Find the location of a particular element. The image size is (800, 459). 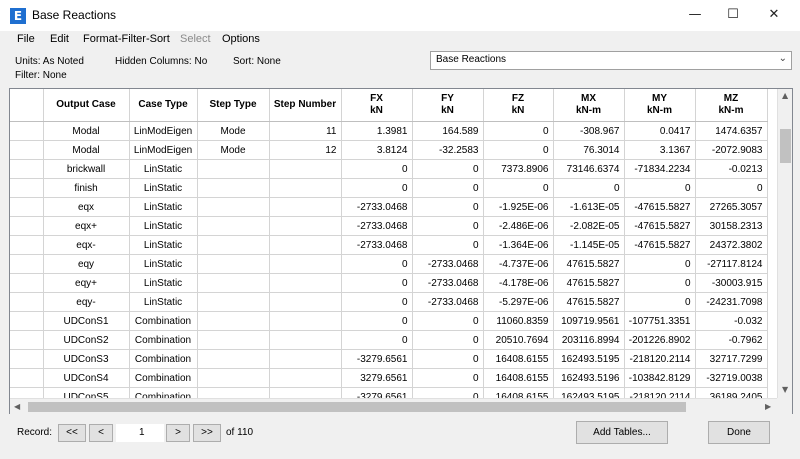

table-cell: -2072.9083 is located at coordinates (731, 150).